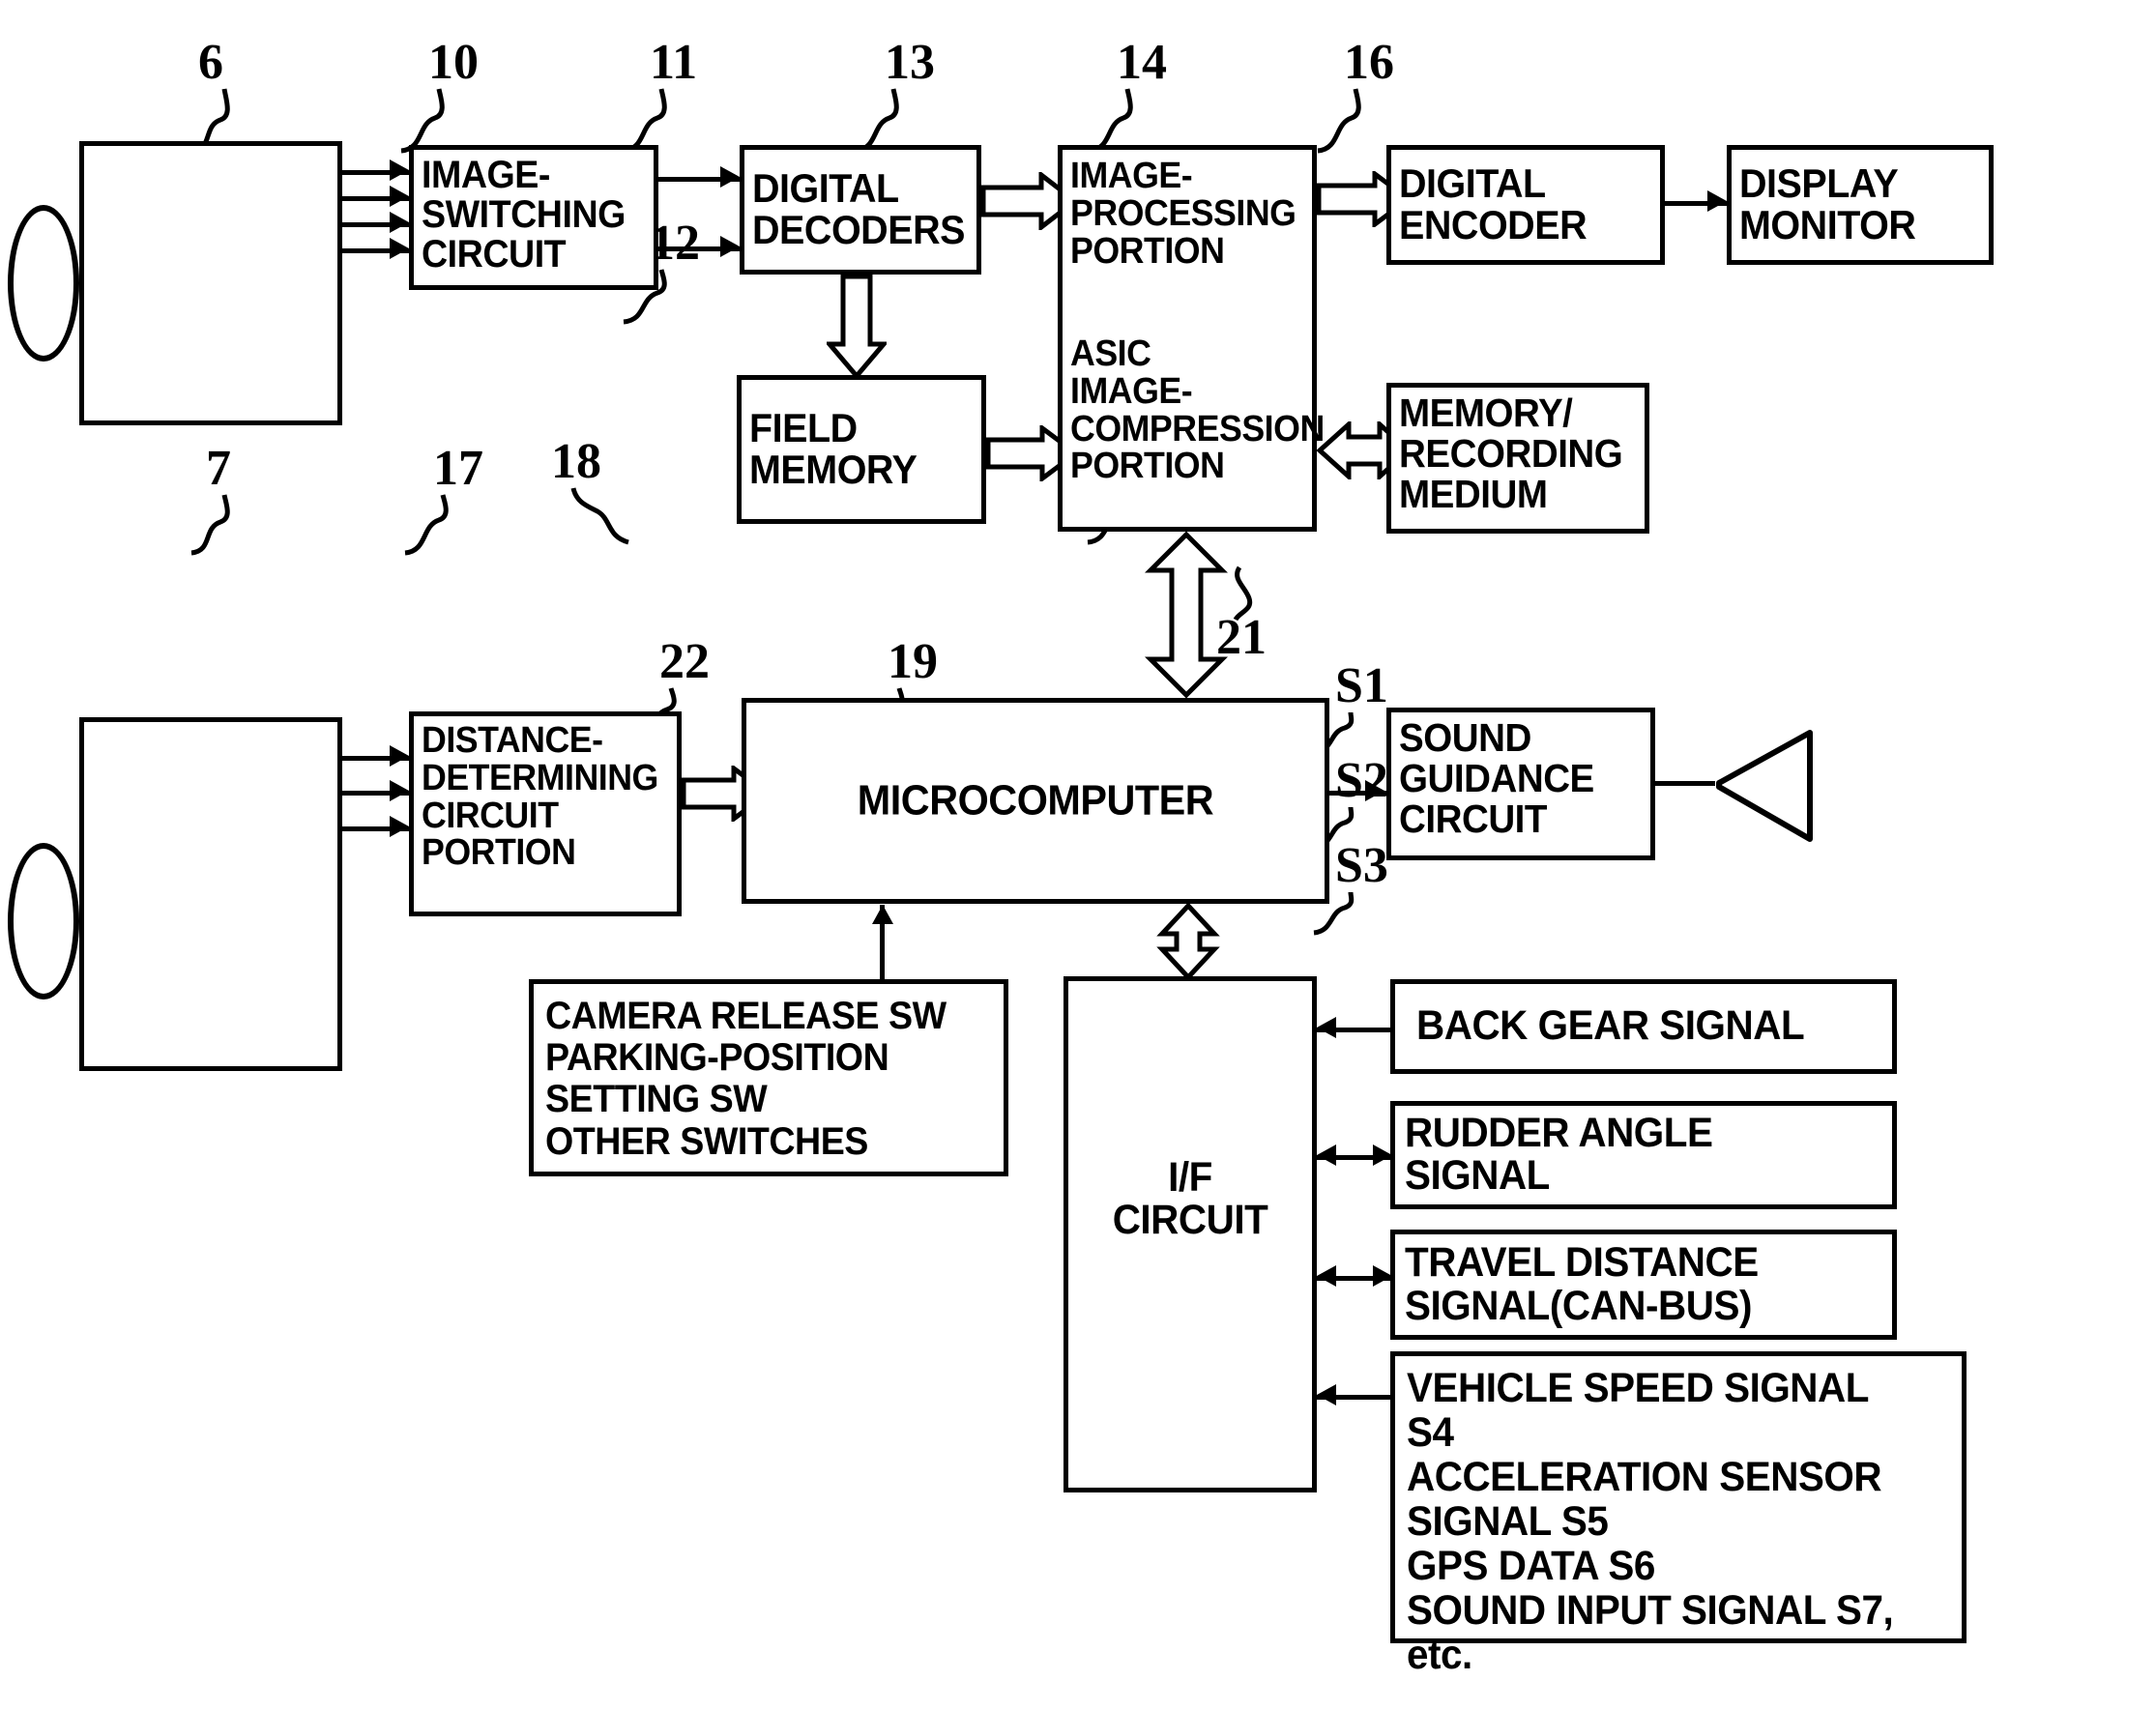 This screenshot has height=1709, width=2156. I want to click on arrowhead-cam7-17-b, so click(399, 790).